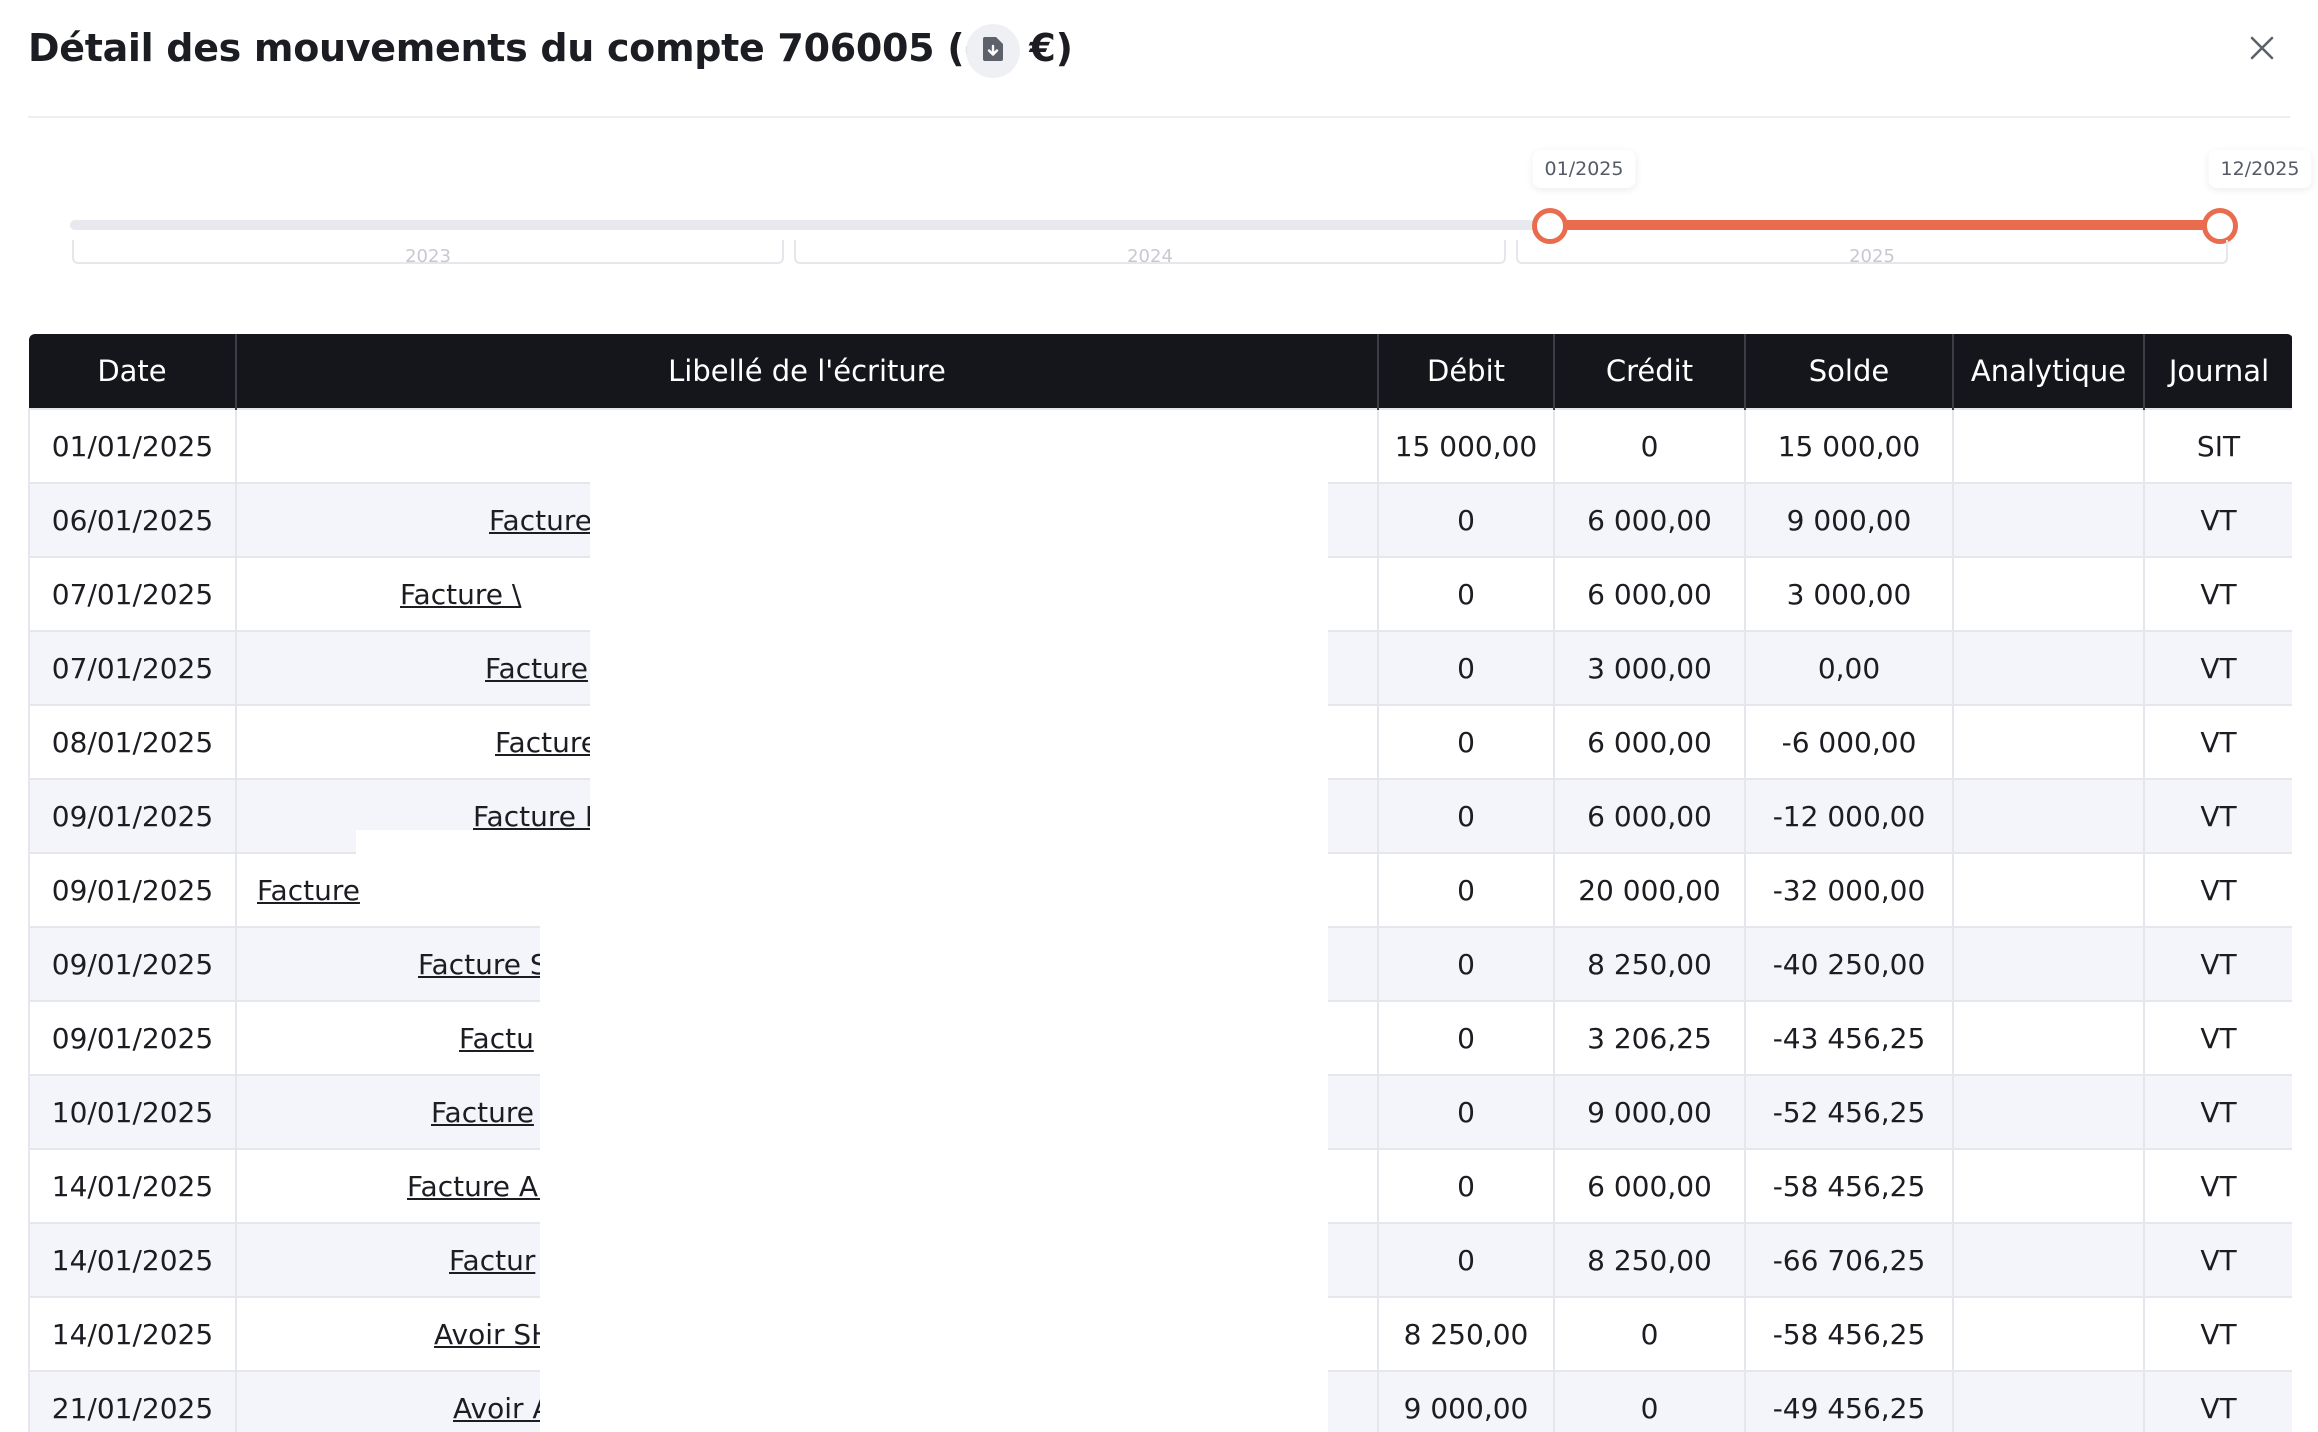  Describe the element at coordinates (493, 1334) in the screenshot. I see `entry-link: Avoir SH` at that location.